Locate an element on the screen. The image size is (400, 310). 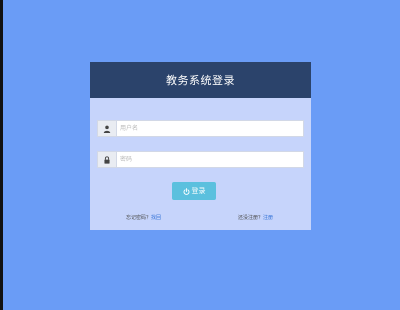
password-field is located at coordinates (200, 159).